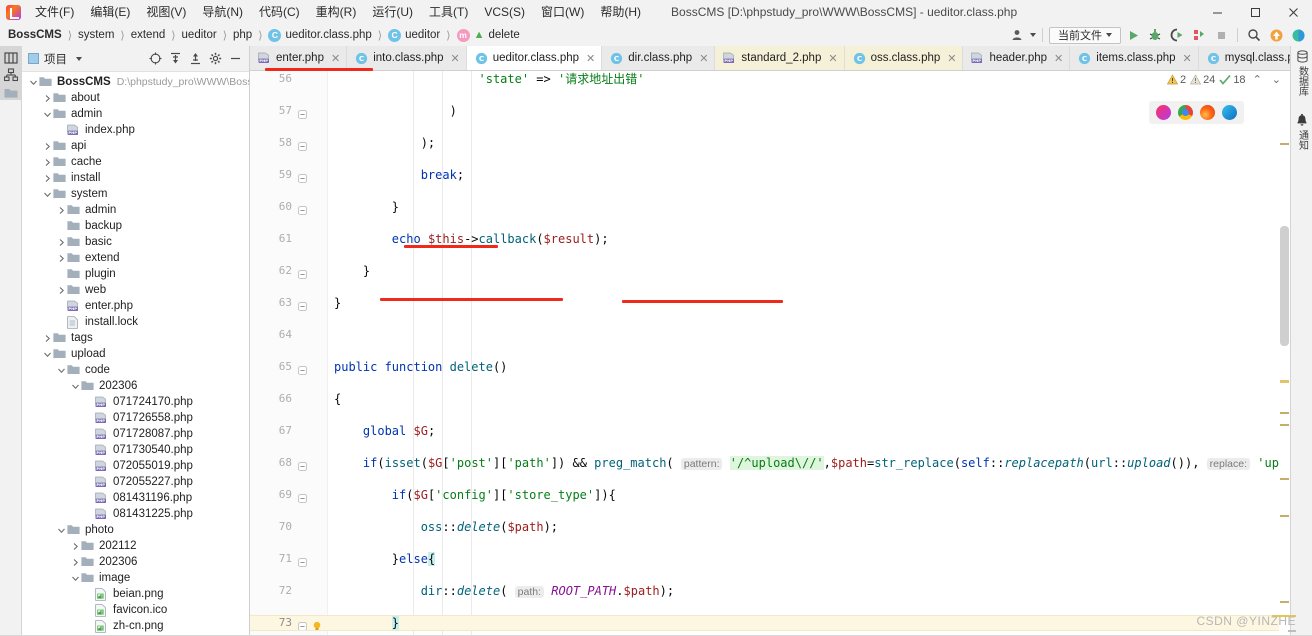 This screenshot has height=636, width=1312. What do you see at coordinates (770, 367) in the screenshot?
I see `code-line: 65 public function delete()` at bounding box center [770, 367].